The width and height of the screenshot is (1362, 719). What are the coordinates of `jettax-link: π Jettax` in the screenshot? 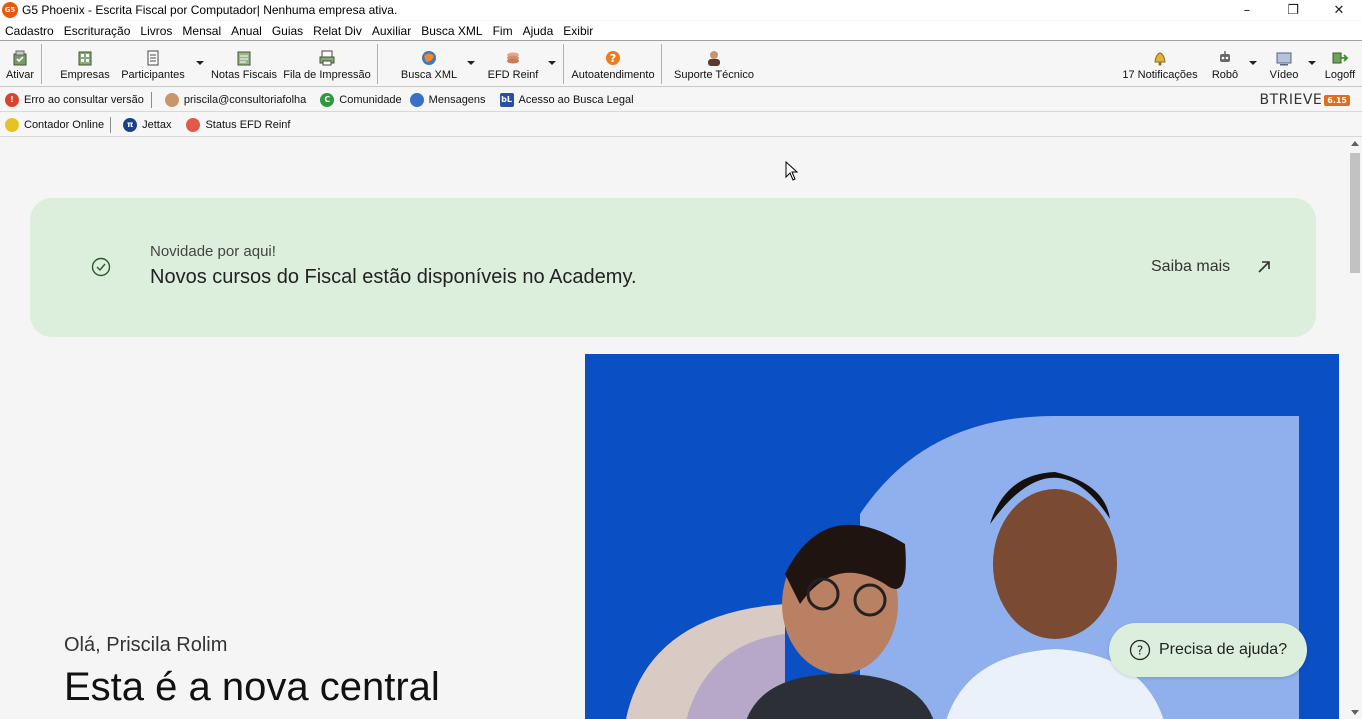 It's located at (147, 124).